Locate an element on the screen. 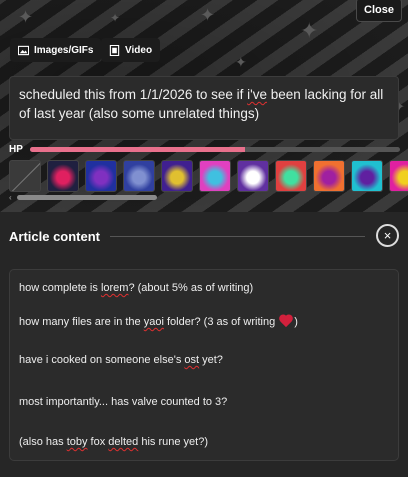  article-line: (also has toby fox delted his rune yet?) is located at coordinates (113, 442).